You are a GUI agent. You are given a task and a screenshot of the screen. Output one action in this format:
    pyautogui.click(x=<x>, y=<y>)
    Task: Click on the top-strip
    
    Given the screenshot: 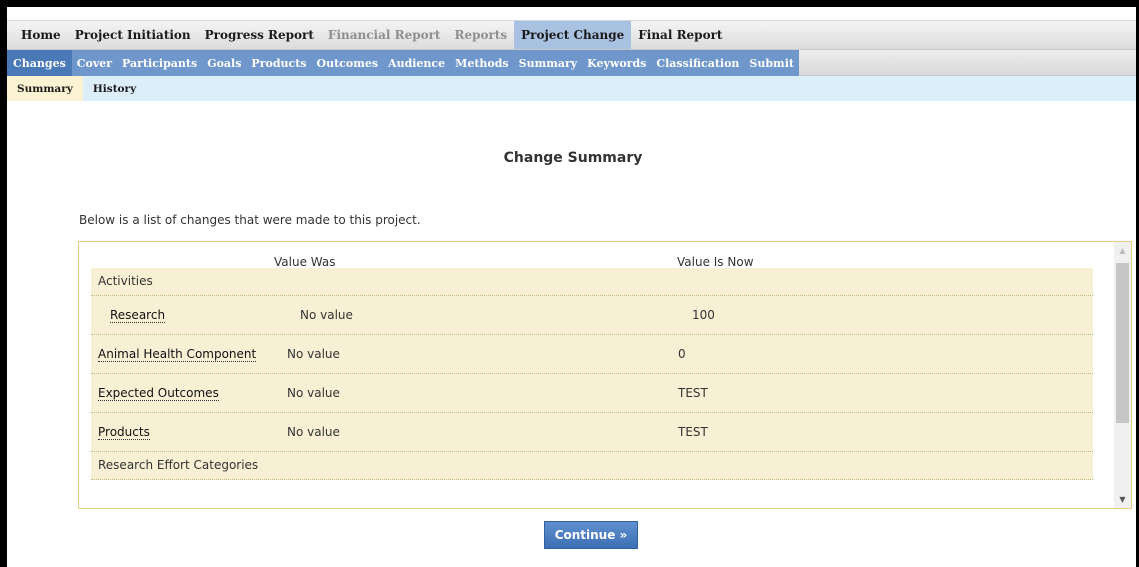 What is the action you would take?
    pyautogui.click(x=573, y=13)
    